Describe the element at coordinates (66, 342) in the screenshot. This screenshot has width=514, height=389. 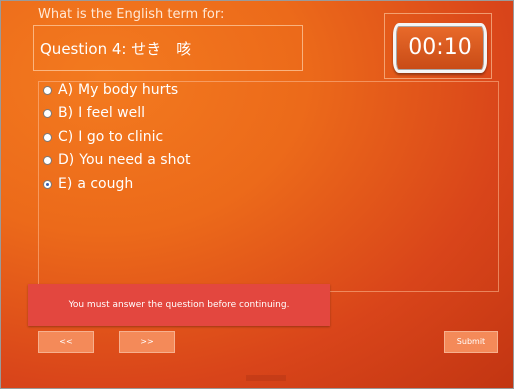
I see `previous-button: <<` at that location.